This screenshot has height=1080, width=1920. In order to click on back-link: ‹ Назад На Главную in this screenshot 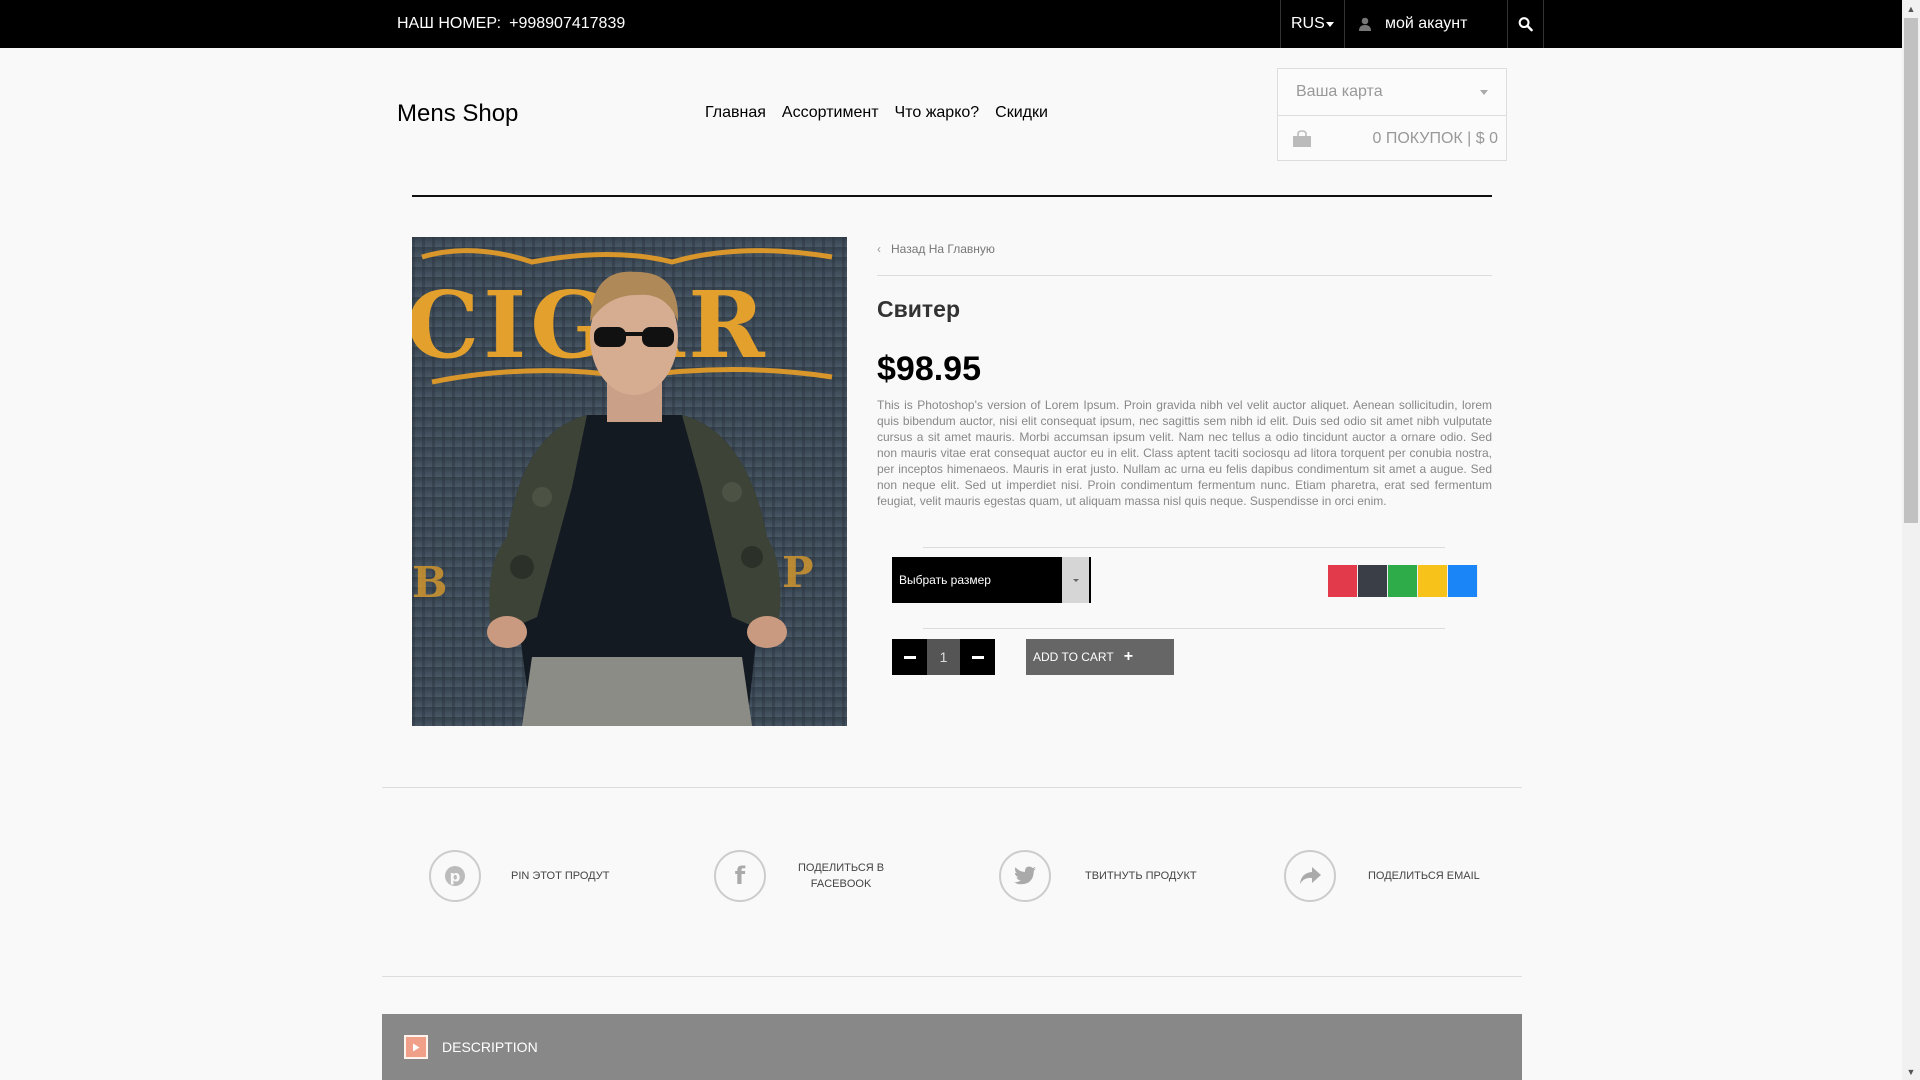, I will do `click(936, 249)`.